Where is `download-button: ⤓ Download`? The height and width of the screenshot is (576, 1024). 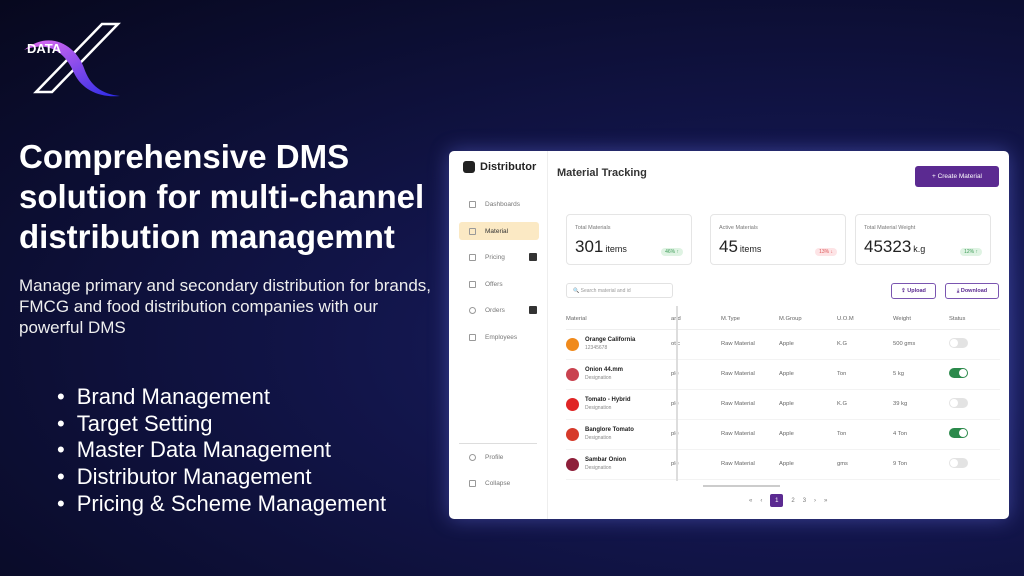
download-button: ⤓ Download is located at coordinates (972, 291).